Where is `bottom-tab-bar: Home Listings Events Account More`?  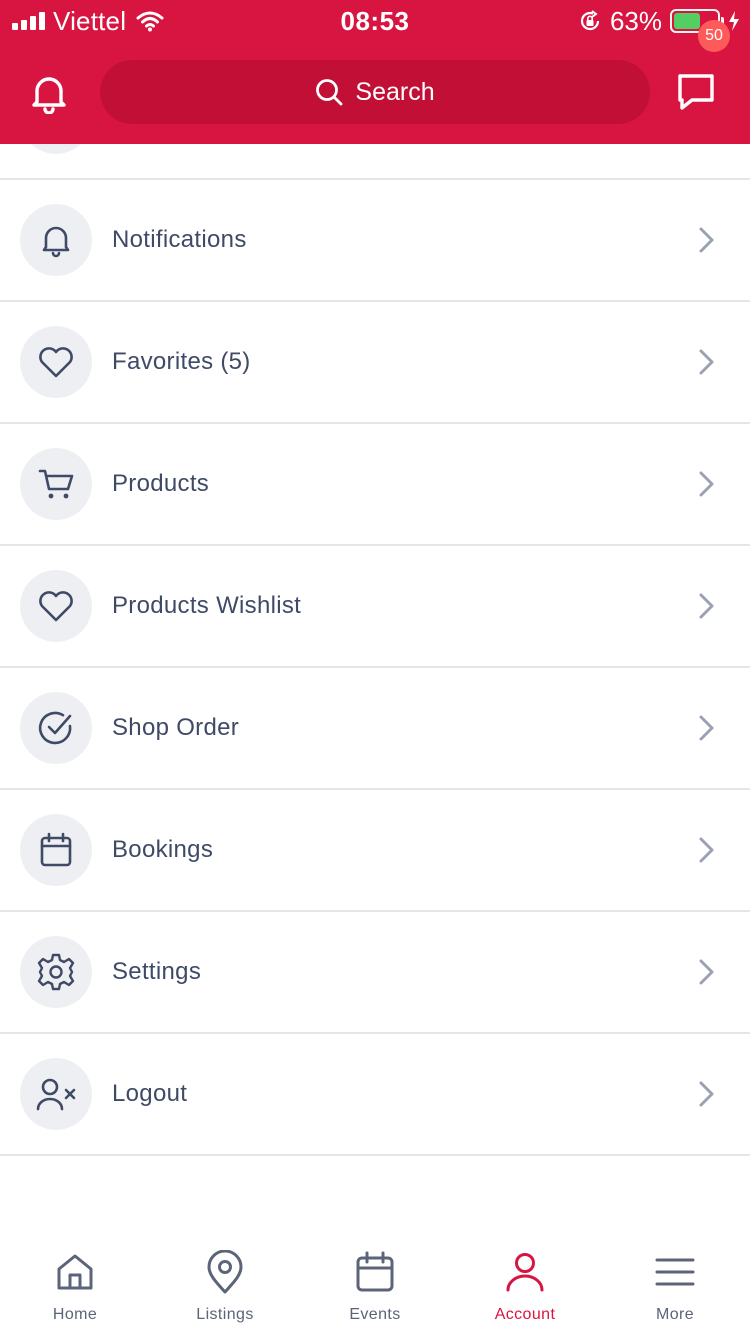
bottom-tab-bar: Home Listings Events Account More is located at coordinates (375, 1284).